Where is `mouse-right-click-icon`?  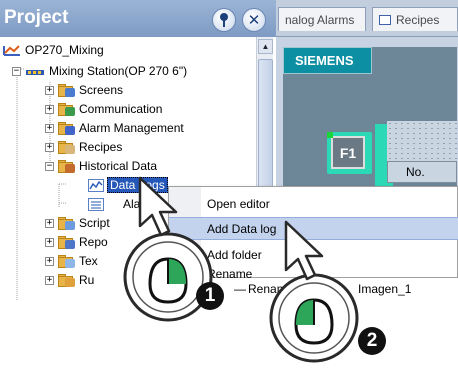
mouse-right-click-icon is located at coordinates (168, 277).